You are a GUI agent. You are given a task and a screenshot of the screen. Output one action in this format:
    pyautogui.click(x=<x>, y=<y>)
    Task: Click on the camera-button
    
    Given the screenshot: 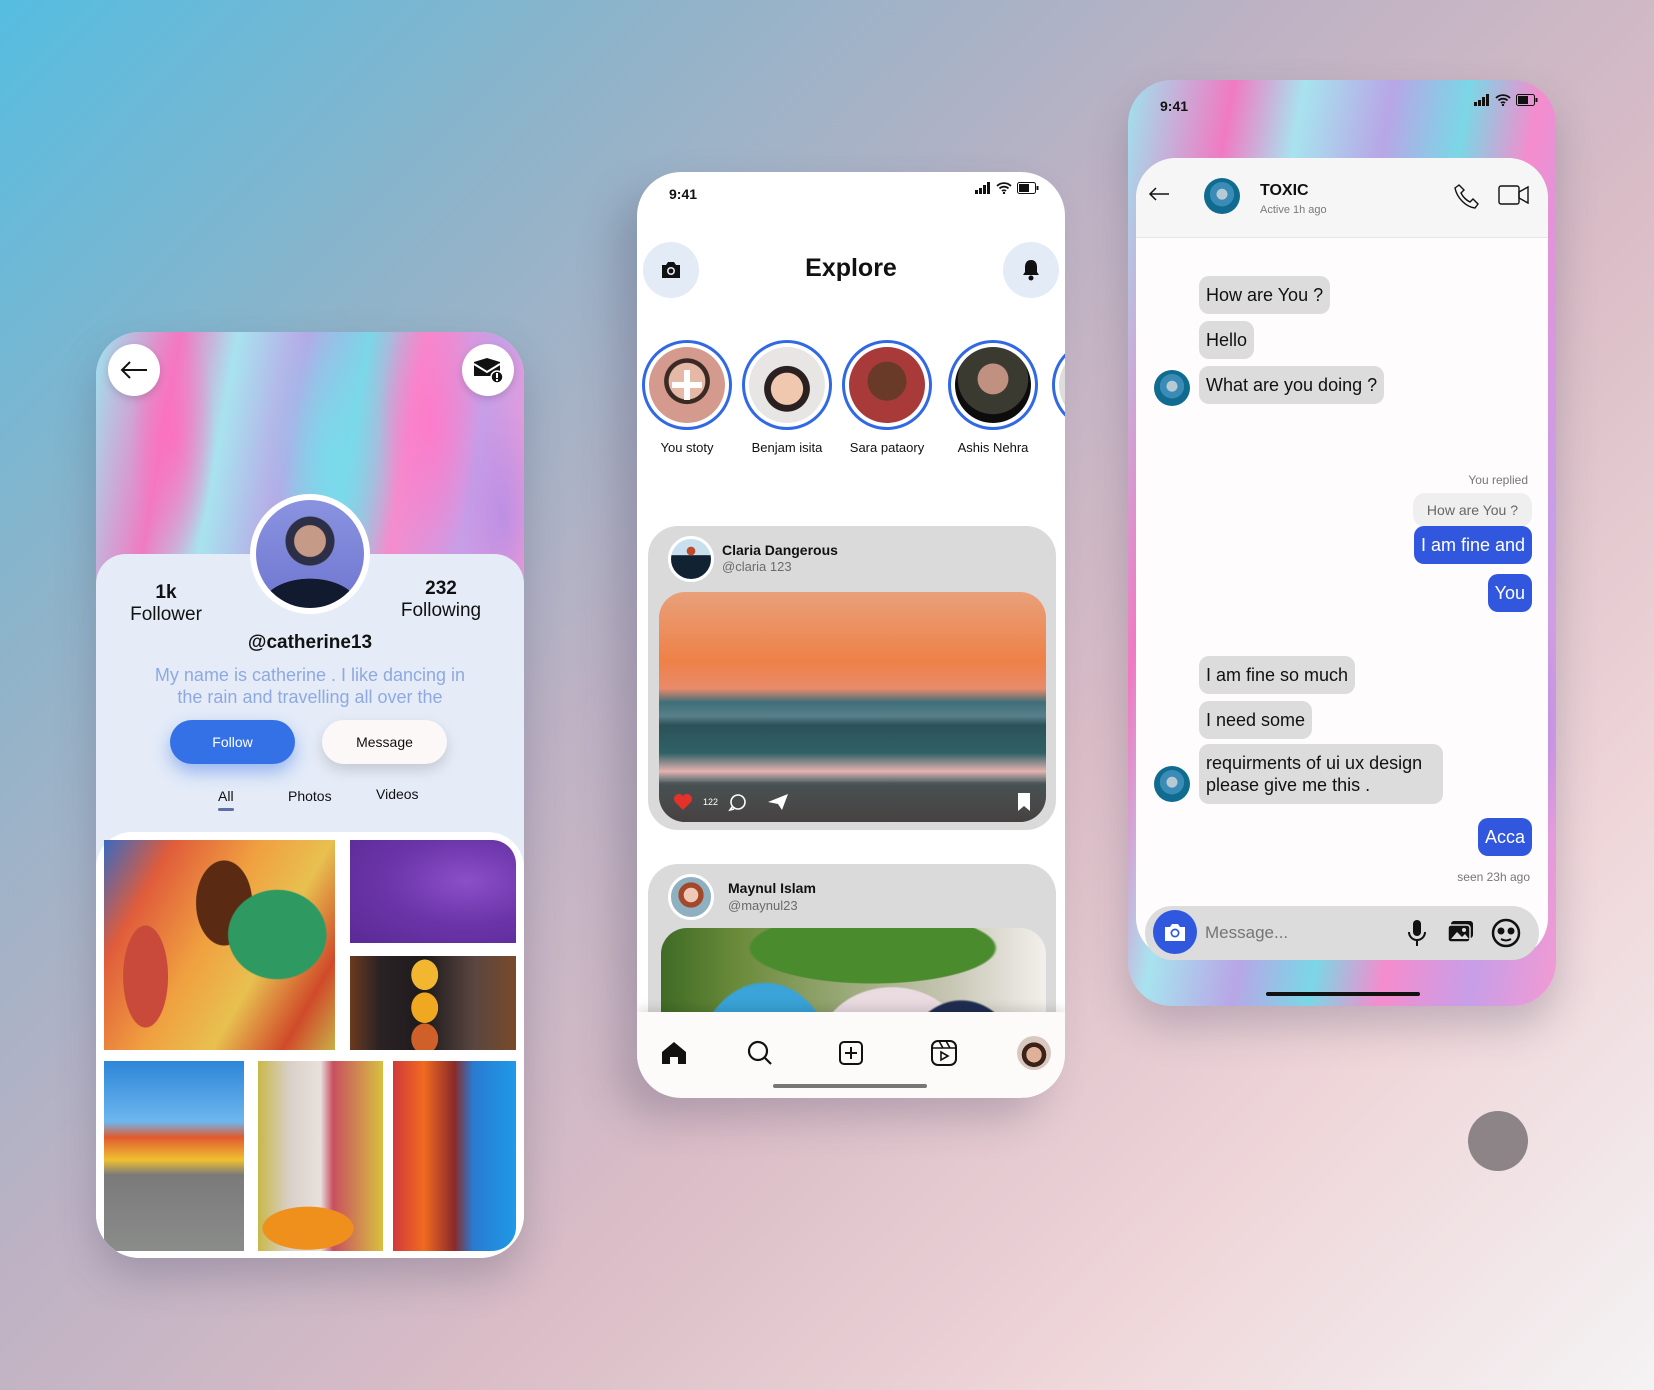 What is the action you would take?
    pyautogui.click(x=1175, y=932)
    